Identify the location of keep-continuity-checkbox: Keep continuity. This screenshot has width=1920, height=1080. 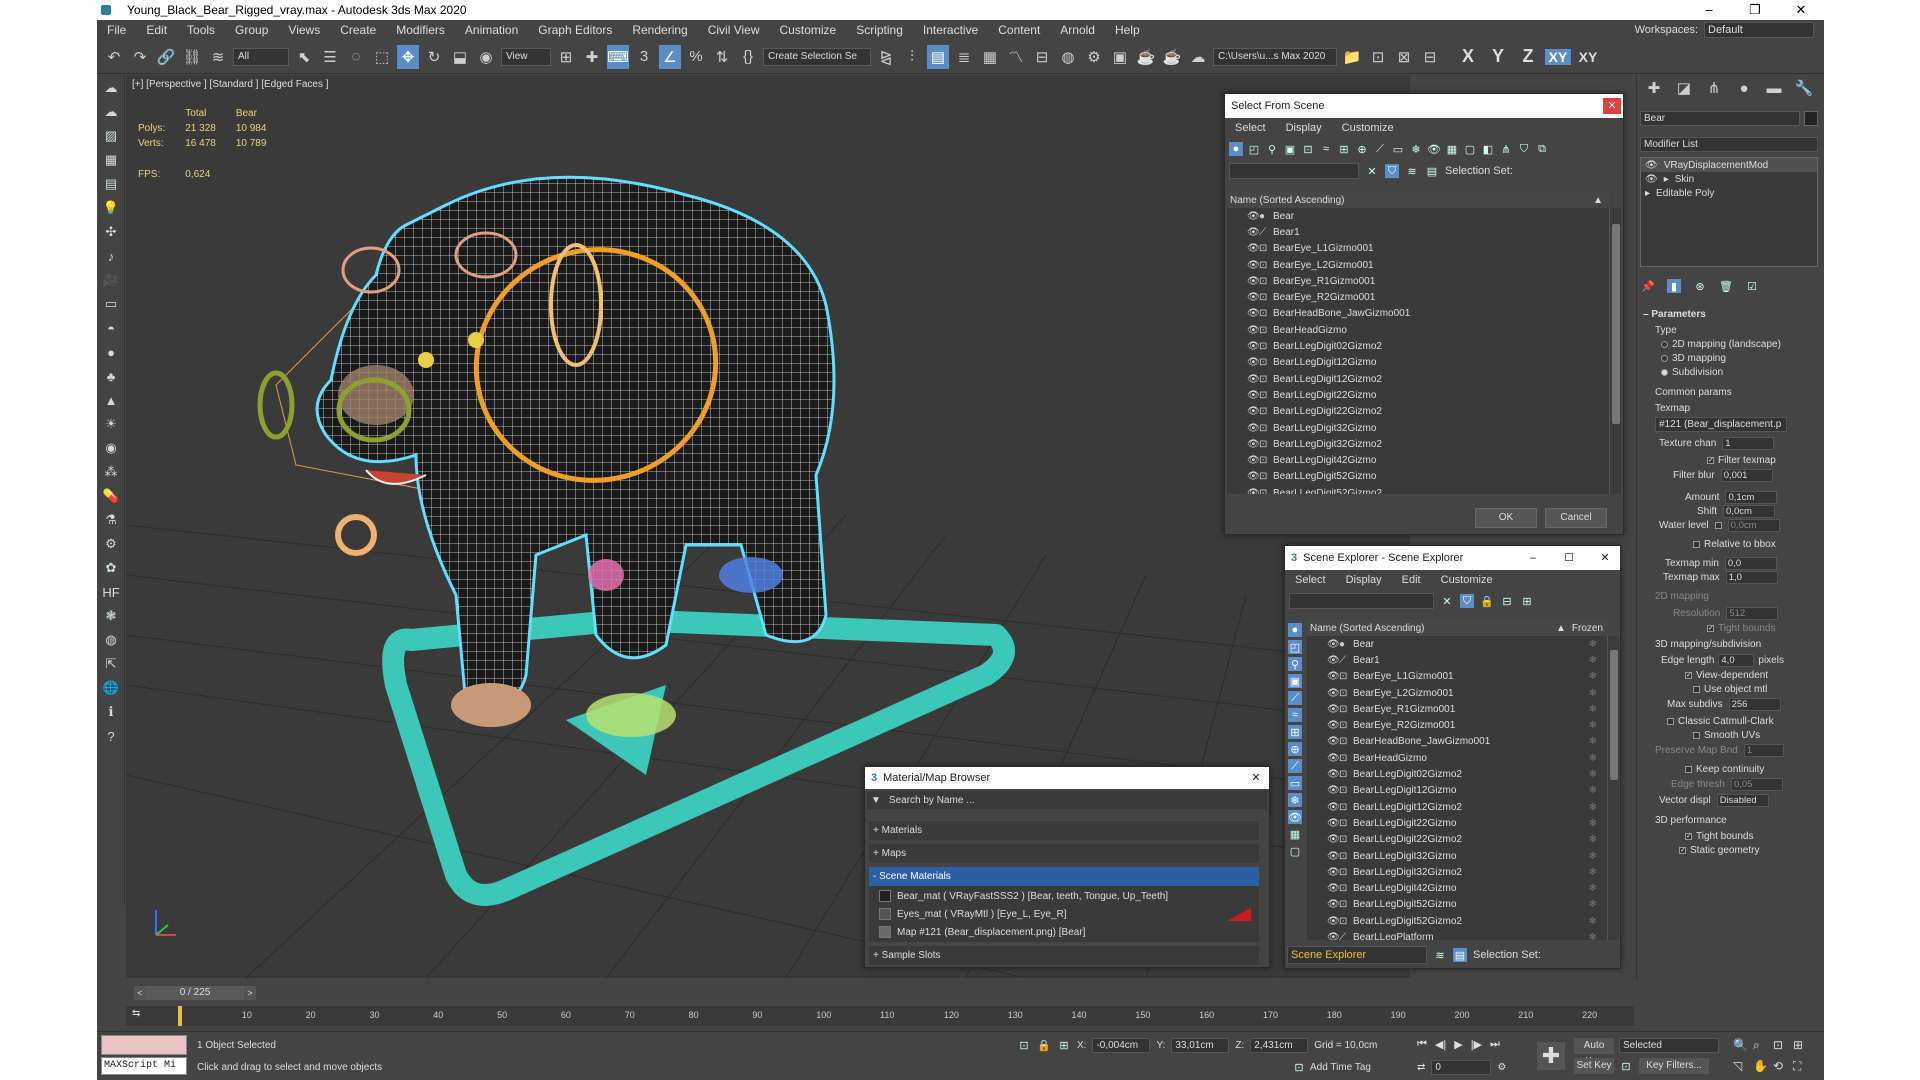
(1724, 769).